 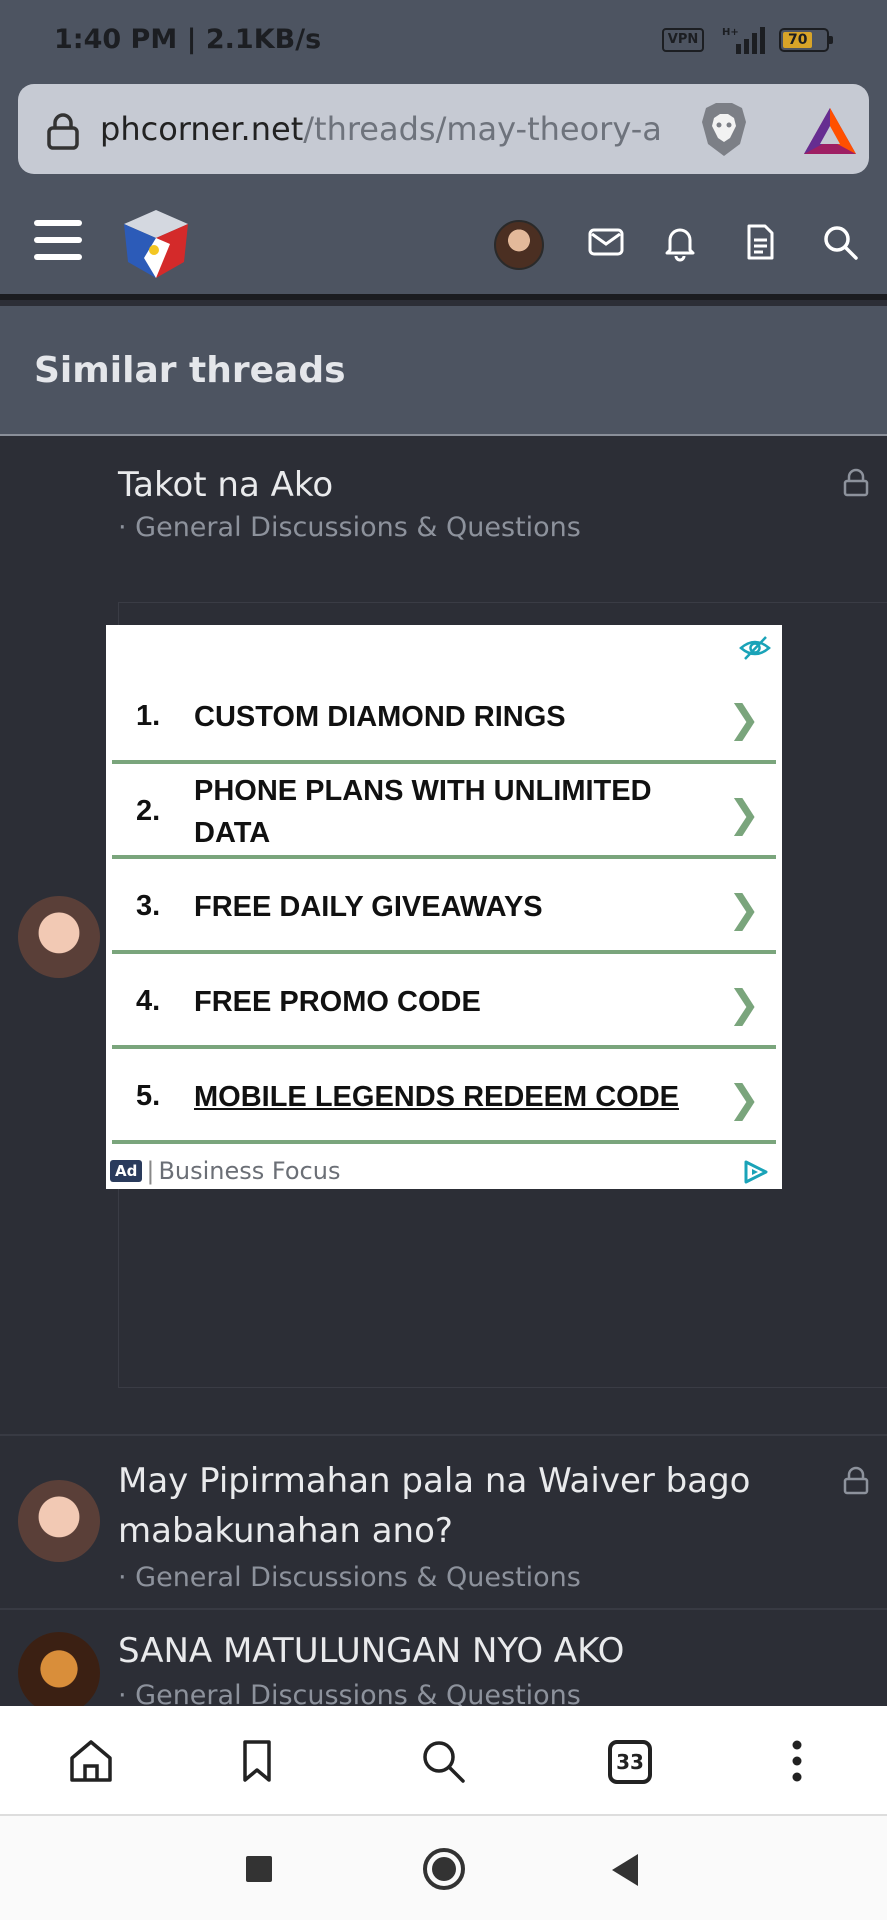 What do you see at coordinates (443, 245) in the screenshot?
I see `site-header` at bounding box center [443, 245].